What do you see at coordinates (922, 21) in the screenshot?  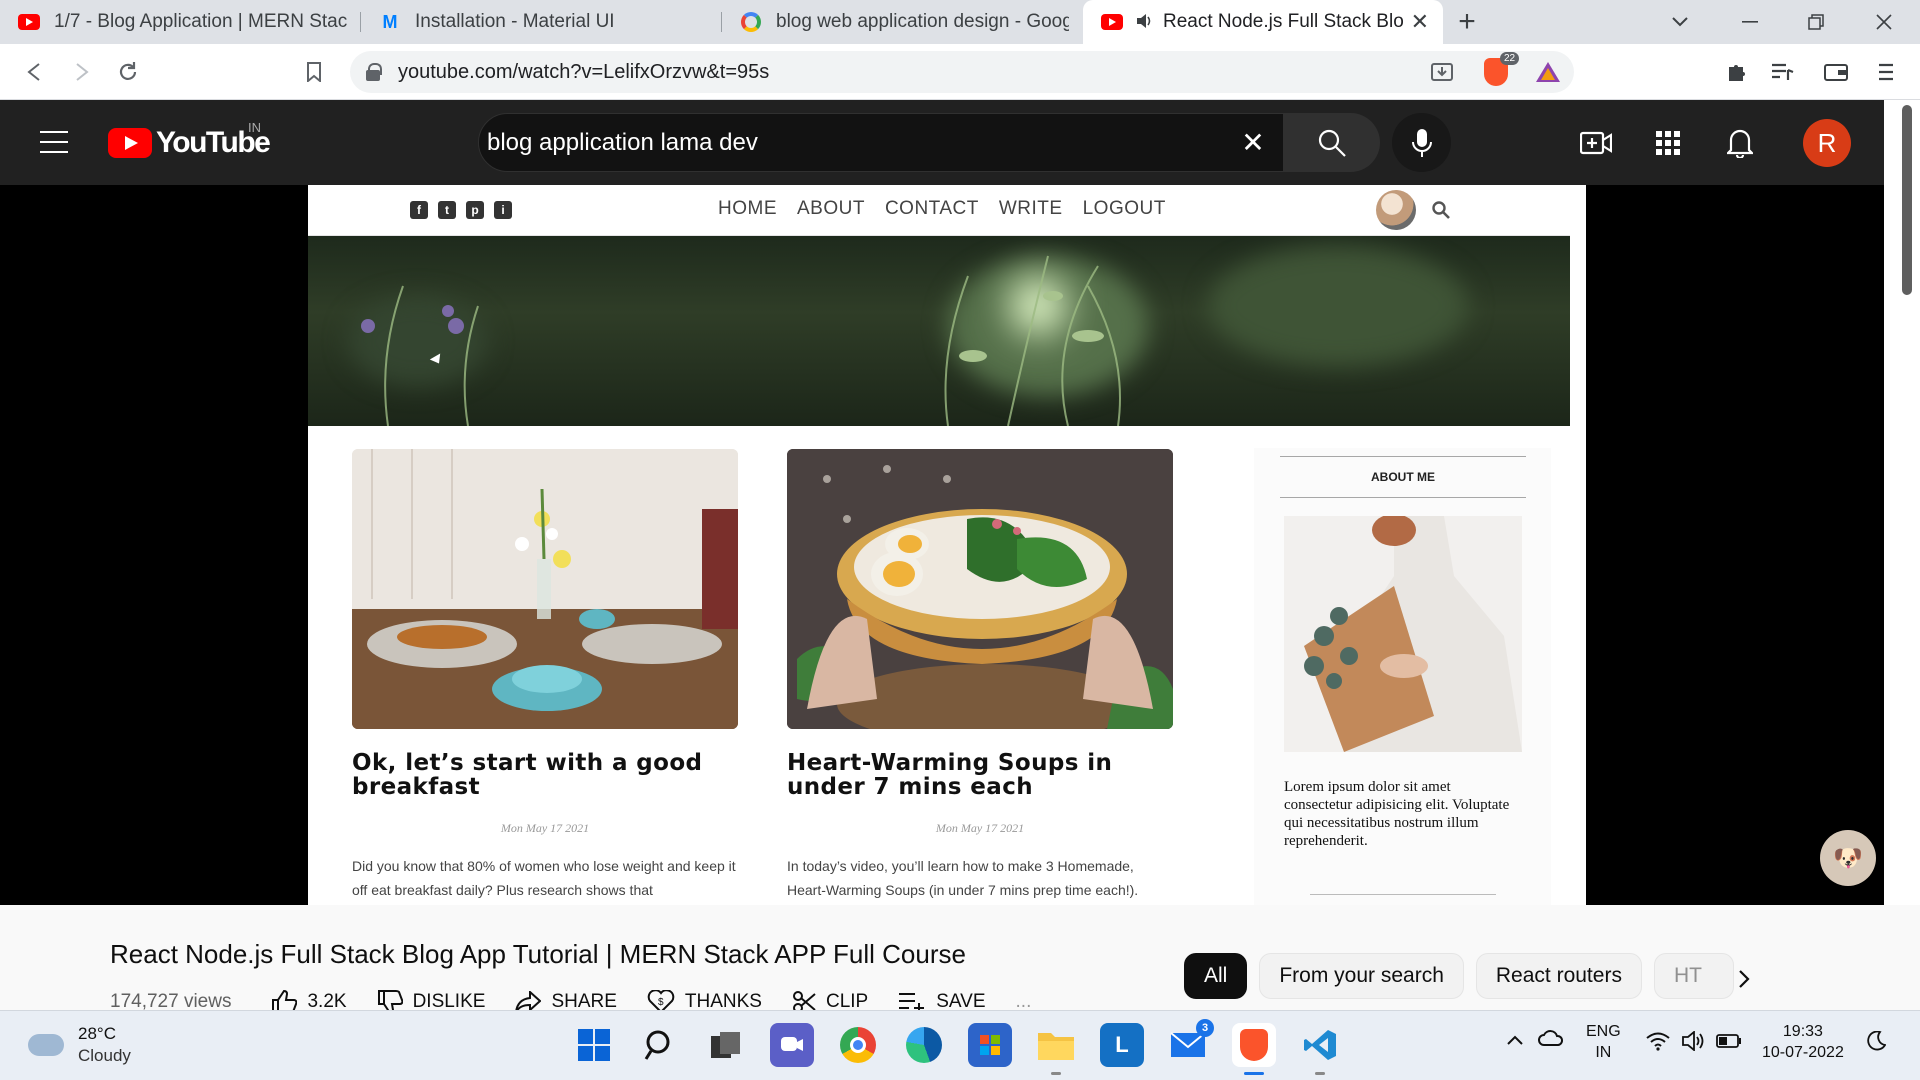 I see `tab-title: blog web application design - Google` at bounding box center [922, 21].